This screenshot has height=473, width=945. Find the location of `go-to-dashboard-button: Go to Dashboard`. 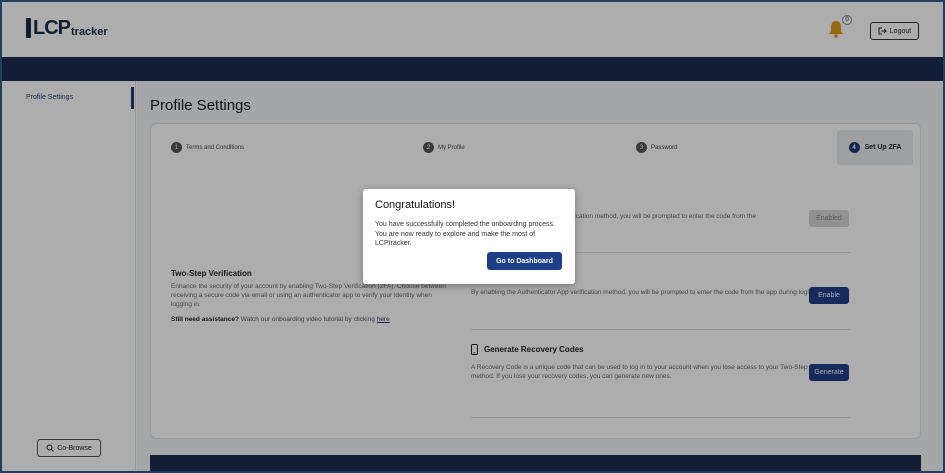

go-to-dashboard-button: Go to Dashboard is located at coordinates (524, 261).